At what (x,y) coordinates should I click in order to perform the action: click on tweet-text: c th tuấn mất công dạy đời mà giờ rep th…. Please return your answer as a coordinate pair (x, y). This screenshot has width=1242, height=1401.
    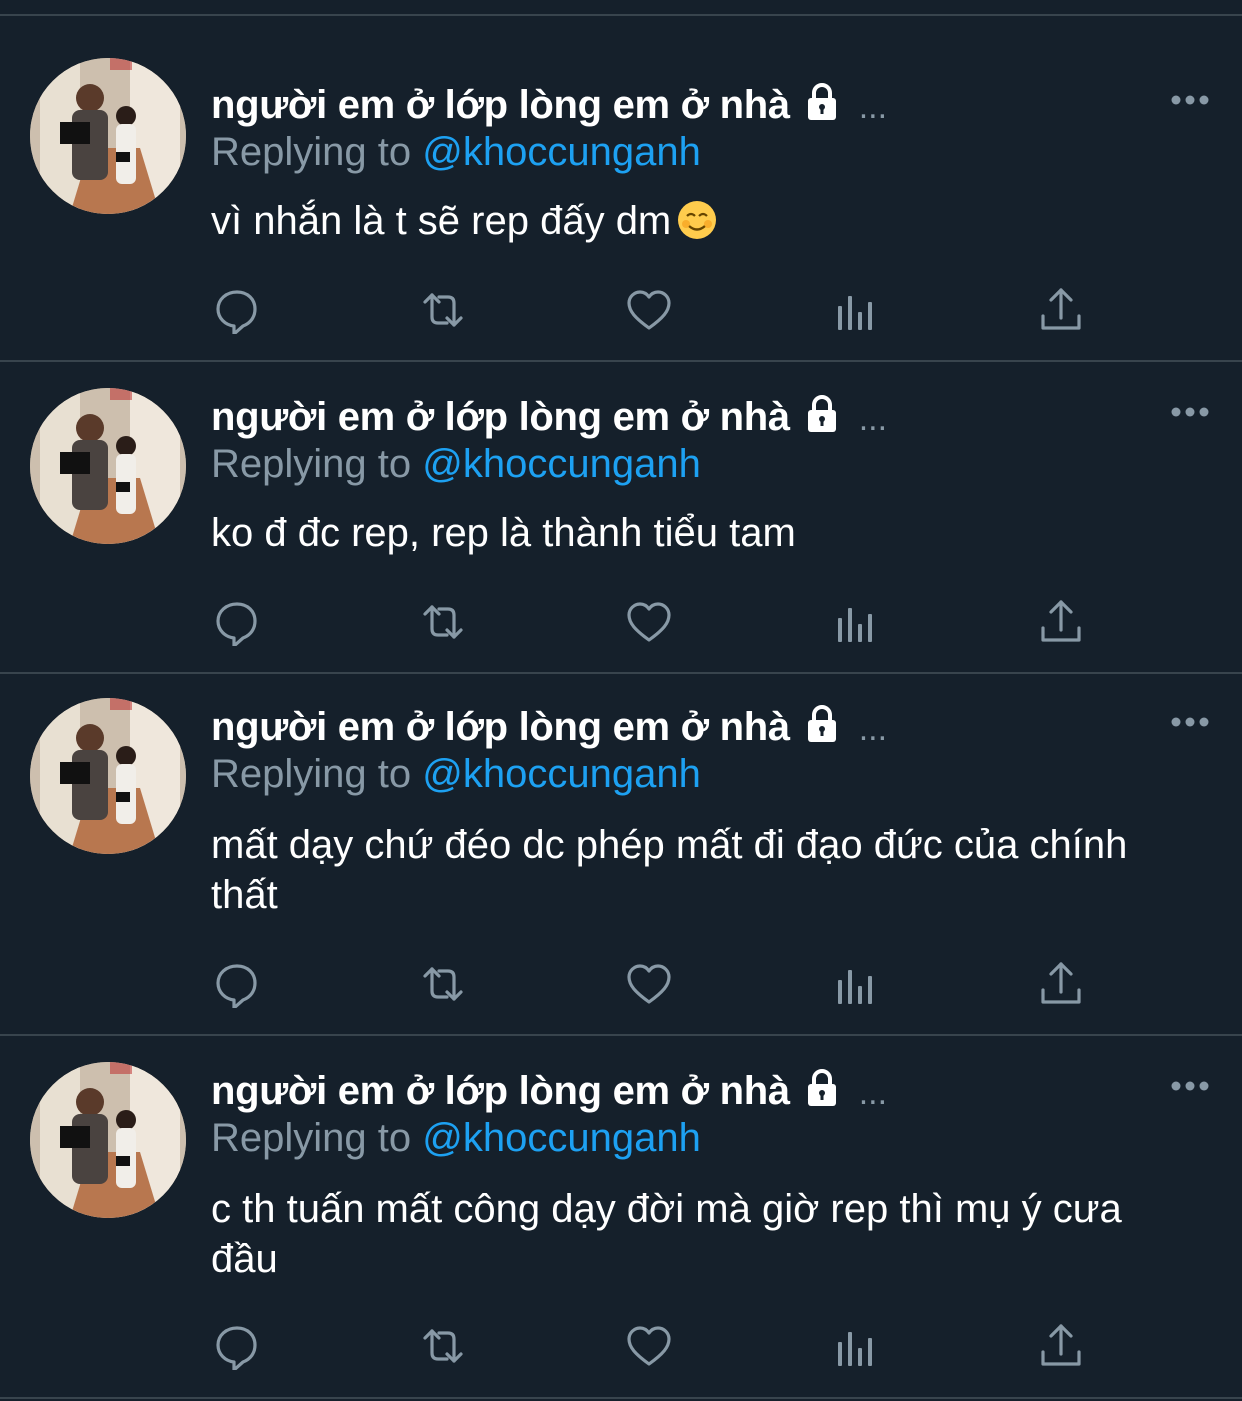
    Looking at the image, I should click on (666, 1234).